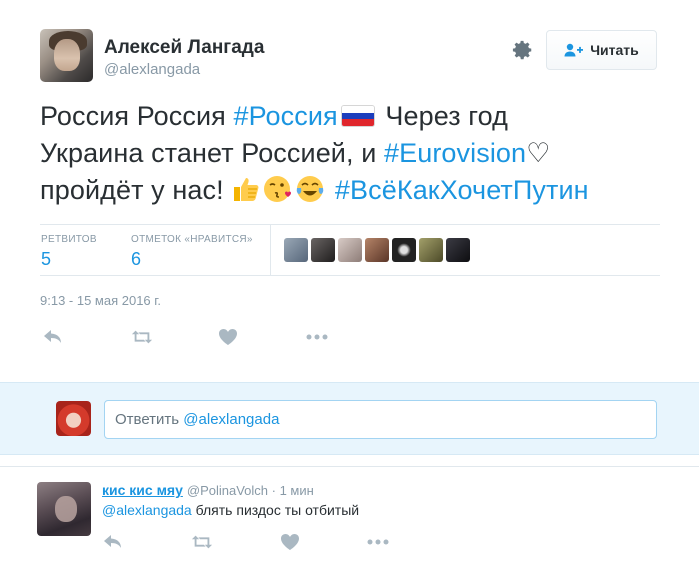  What do you see at coordinates (192, 252) in the screenshot?
I see `likes-stat: ОТМЕТОК «НРАВИТСЯ» 6` at bounding box center [192, 252].